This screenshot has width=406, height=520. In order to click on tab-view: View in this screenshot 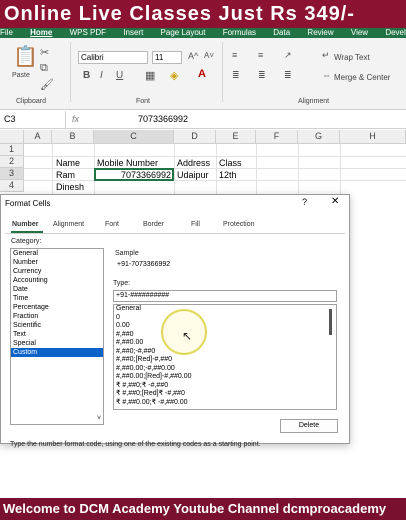, I will do `click(359, 32)`.